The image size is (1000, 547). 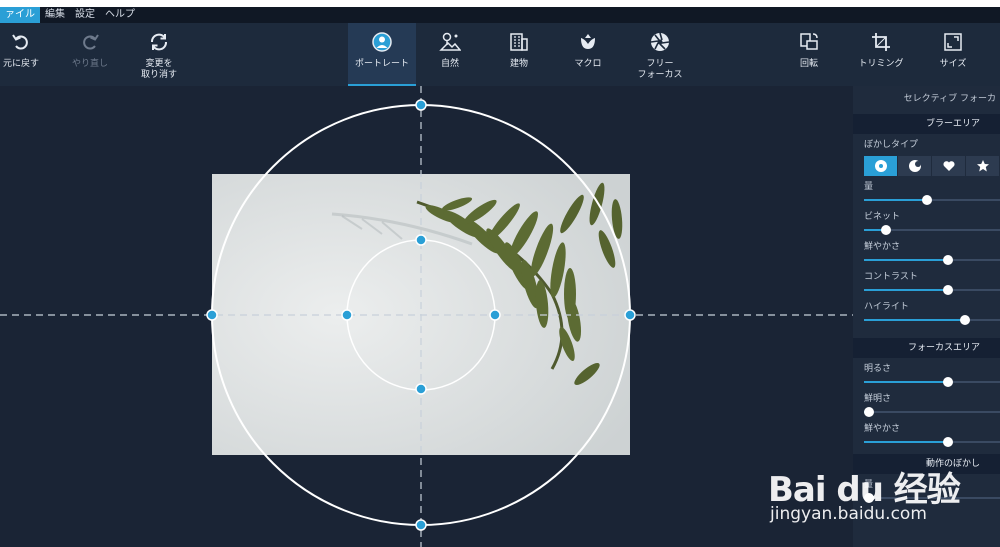 What do you see at coordinates (949, 99) in the screenshot?
I see `panel-title: セレクティブ フォーカ` at bounding box center [949, 99].